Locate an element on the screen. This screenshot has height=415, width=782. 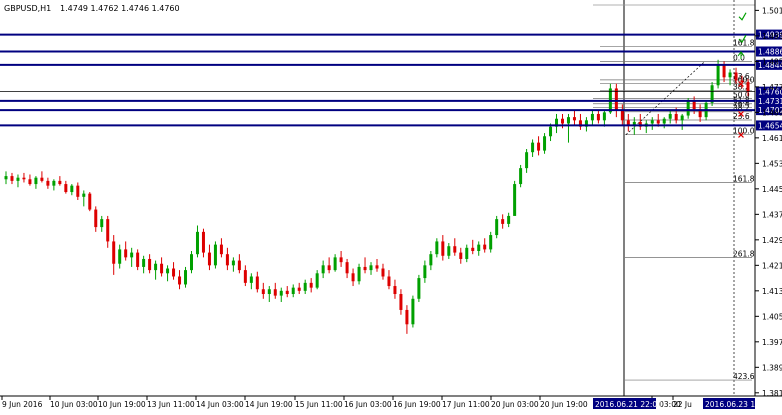
fib-label: 261.8 is located at coordinates (744, 253).